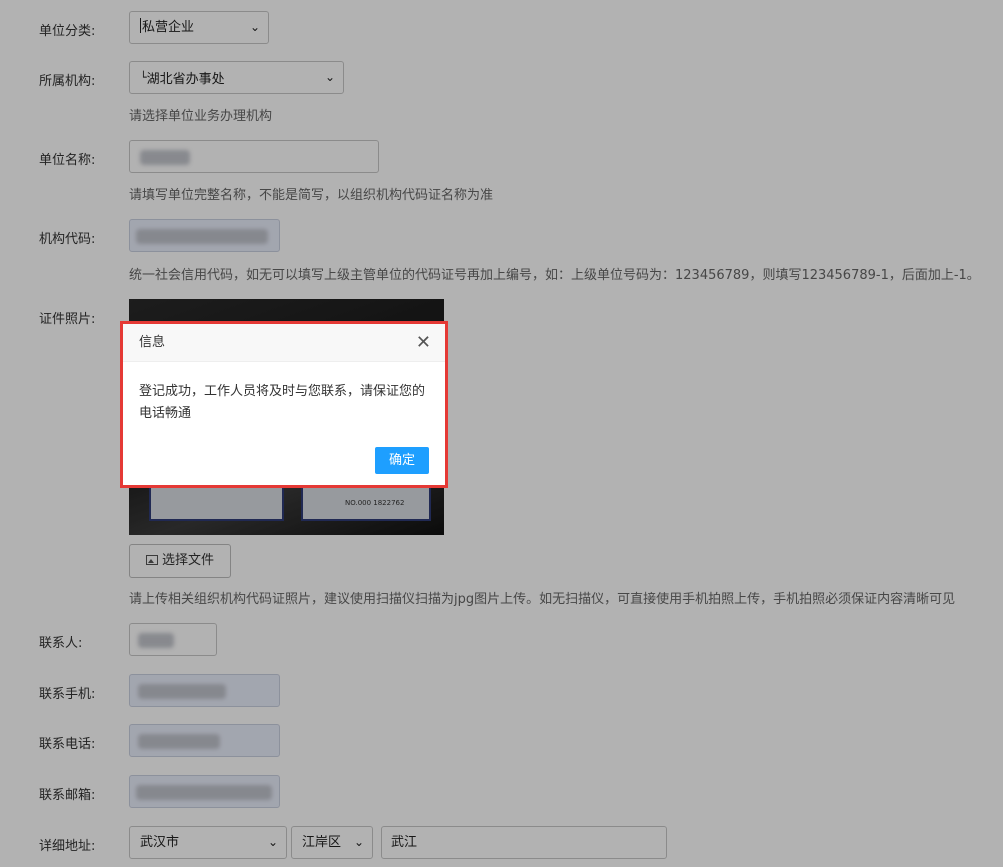  What do you see at coordinates (282, 391) in the screenshot?
I see `dialog-message-line1: 登记成功，工作人员将及时与您联系，请保证您的` at bounding box center [282, 391].